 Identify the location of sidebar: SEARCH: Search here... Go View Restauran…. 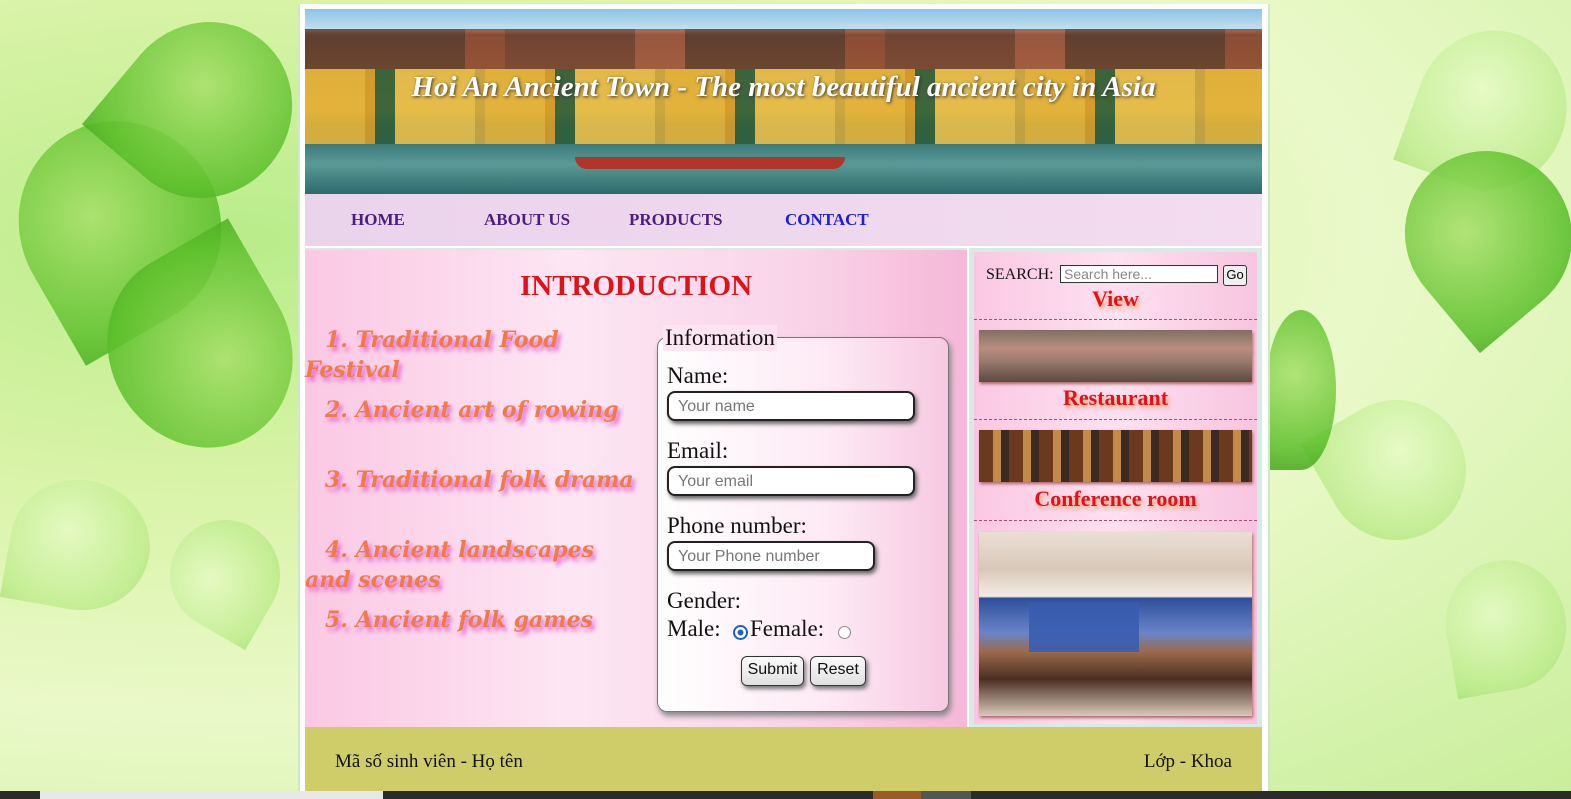
(1115, 487).